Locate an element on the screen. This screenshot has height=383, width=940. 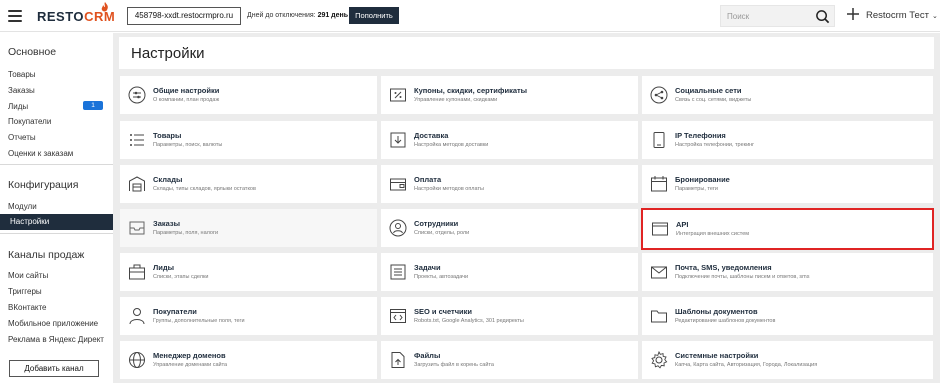
settings-card-api: API Интеграция внешних систем is located at coordinates (787, 229).